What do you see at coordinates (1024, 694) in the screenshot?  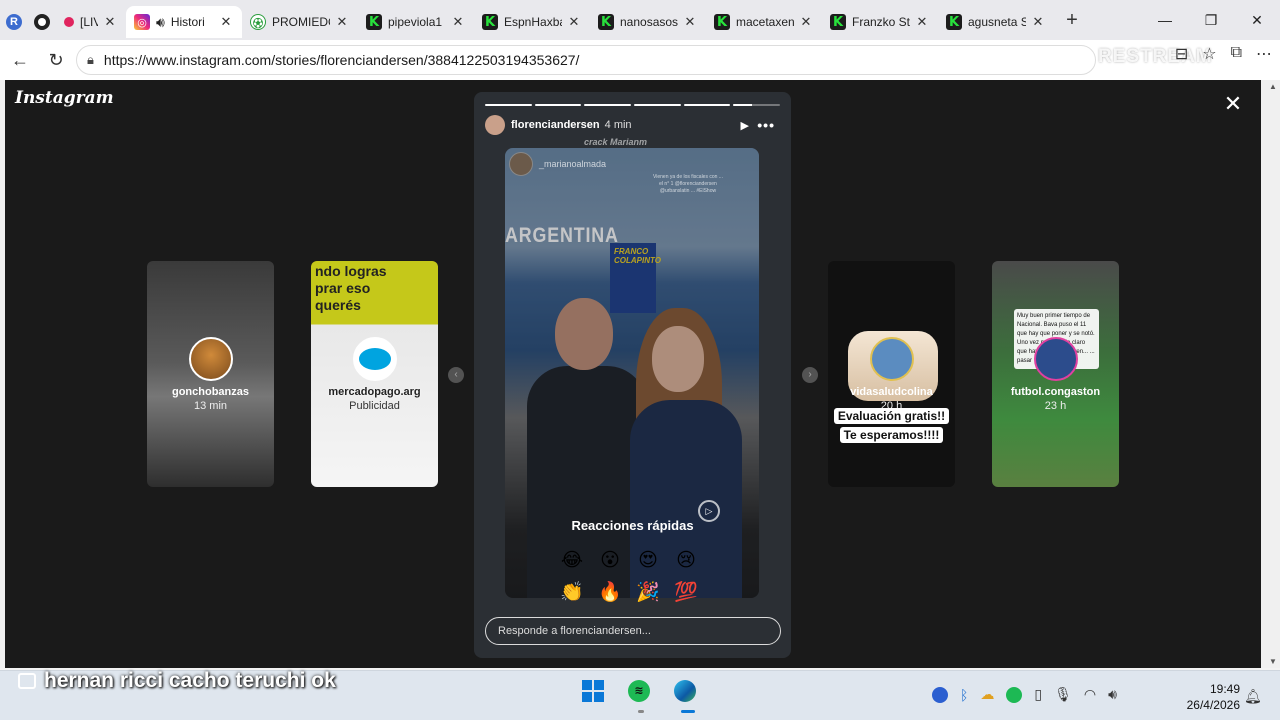 I see `system-tray: ᛒ ☁ ▯ 🎙︎ ◠ 🔊︎` at bounding box center [1024, 694].